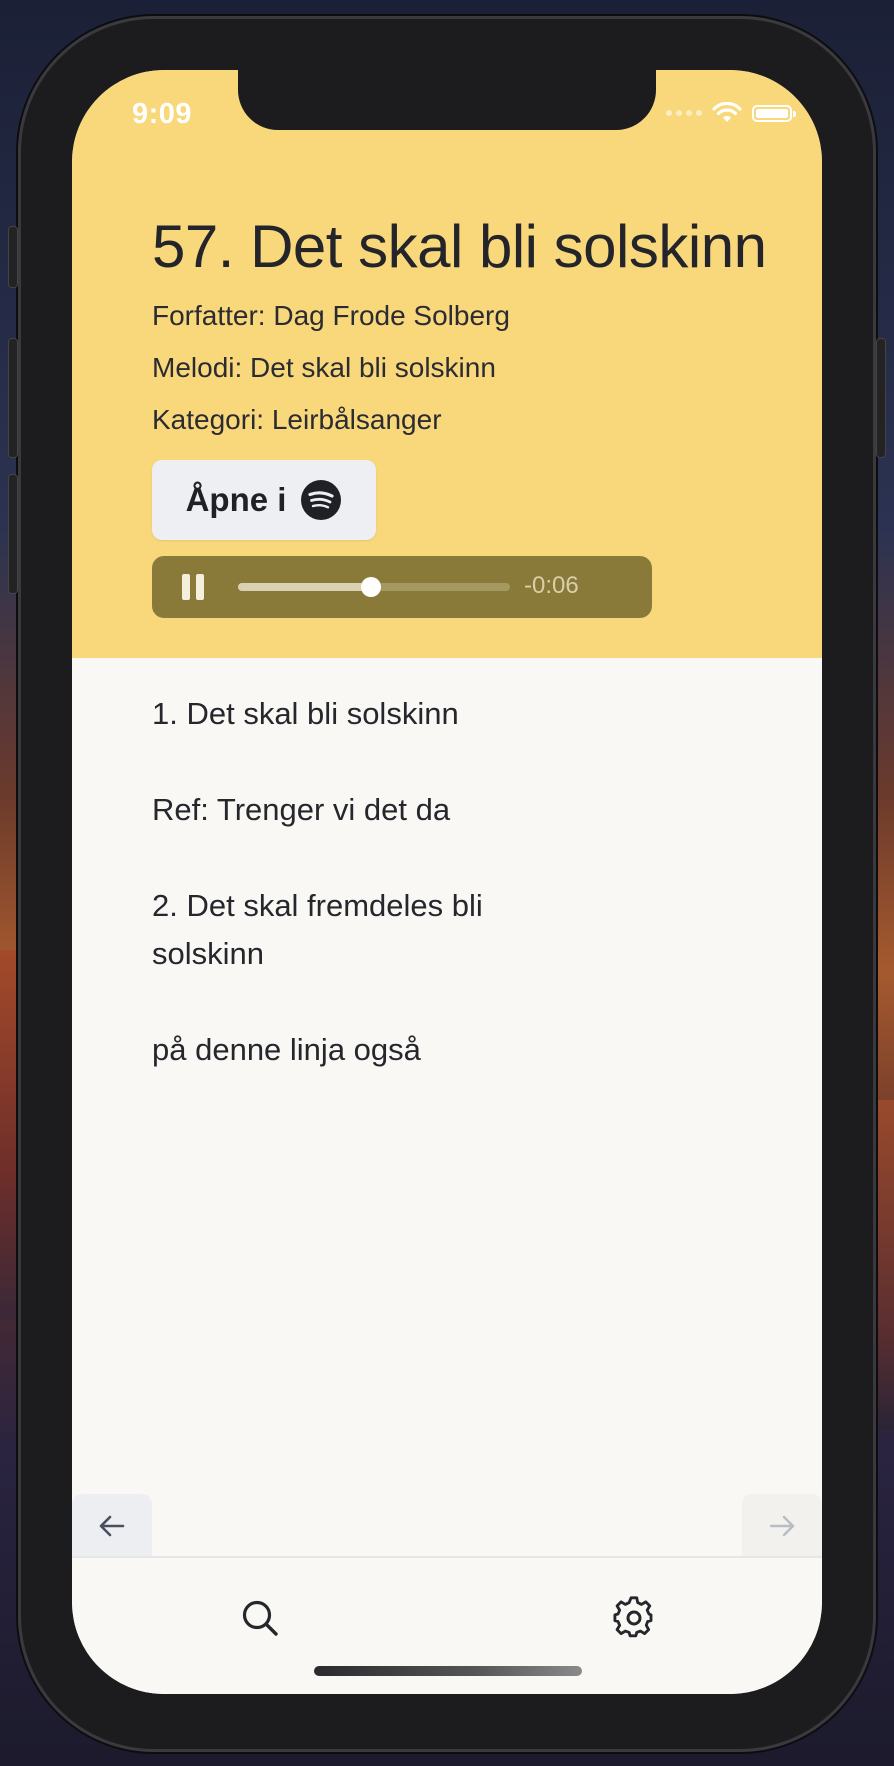  Describe the element at coordinates (260, 1618) in the screenshot. I see `search-icon` at that location.